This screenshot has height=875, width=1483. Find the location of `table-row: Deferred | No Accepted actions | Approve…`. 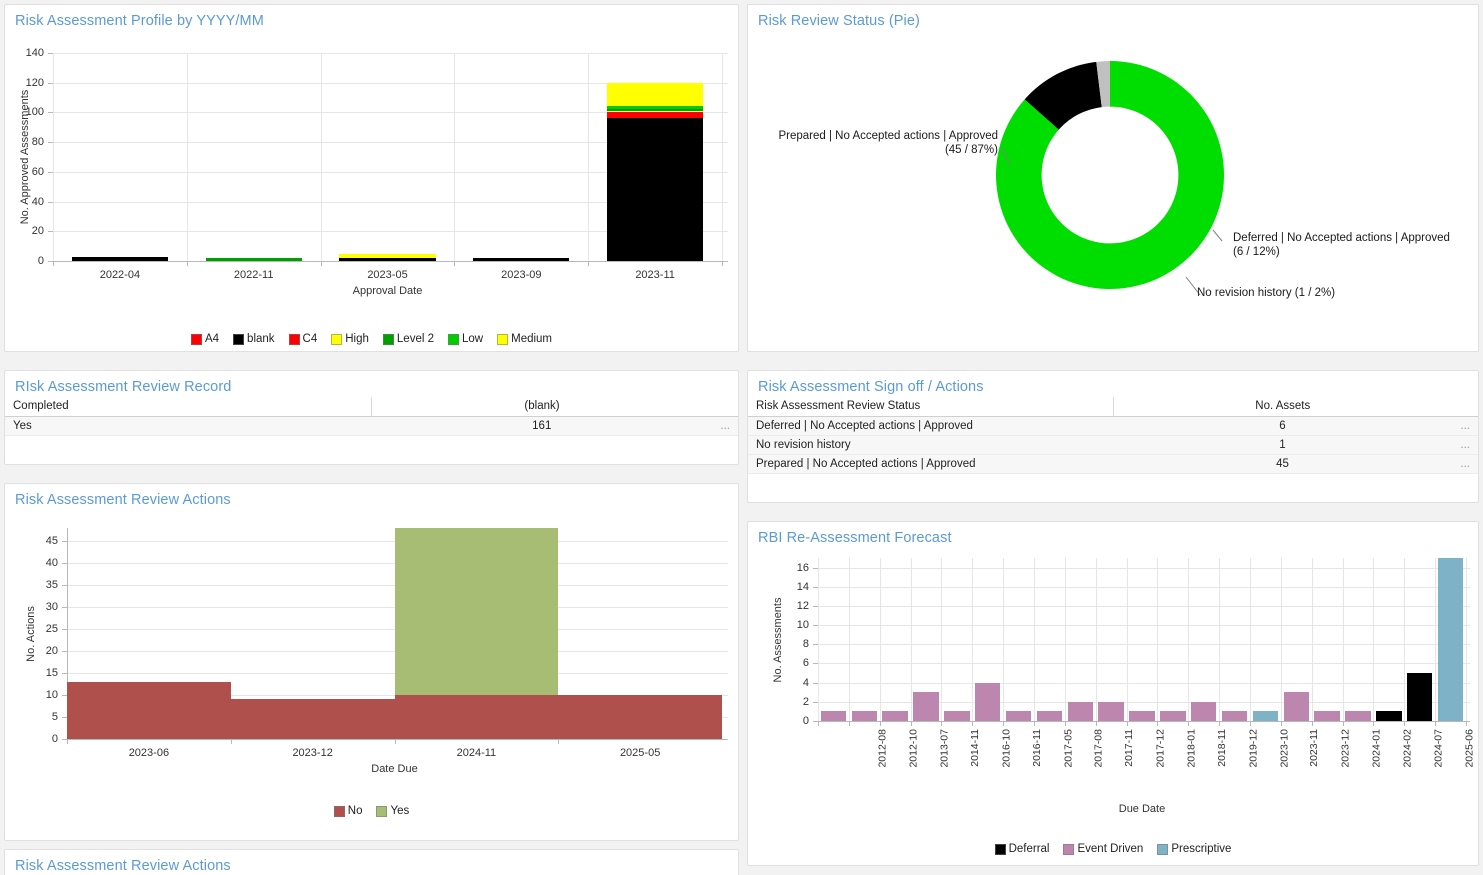

table-row: Deferred | No Accepted actions | Approve… is located at coordinates (1113, 426).